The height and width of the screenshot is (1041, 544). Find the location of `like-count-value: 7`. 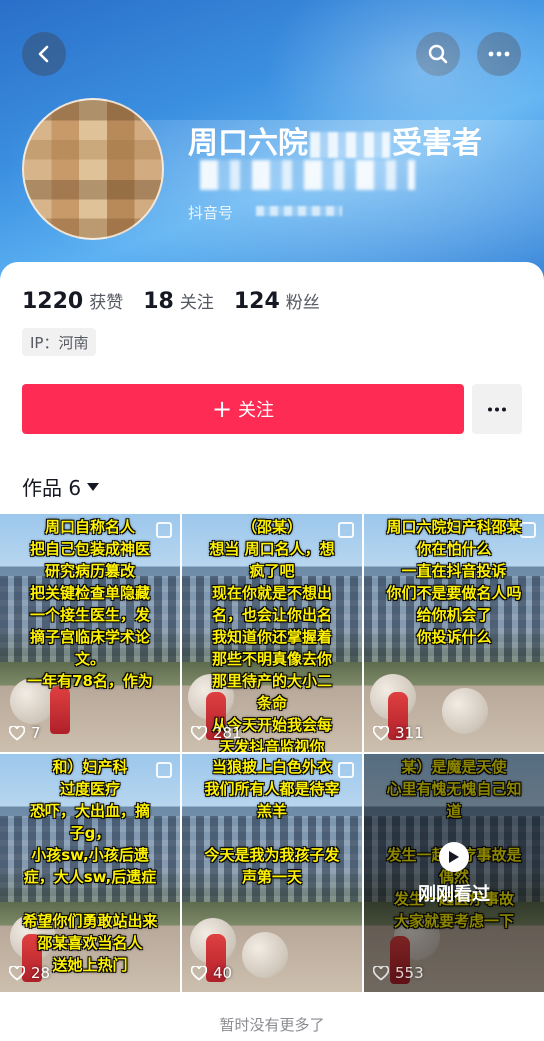

like-count-value: 7 is located at coordinates (36, 733).